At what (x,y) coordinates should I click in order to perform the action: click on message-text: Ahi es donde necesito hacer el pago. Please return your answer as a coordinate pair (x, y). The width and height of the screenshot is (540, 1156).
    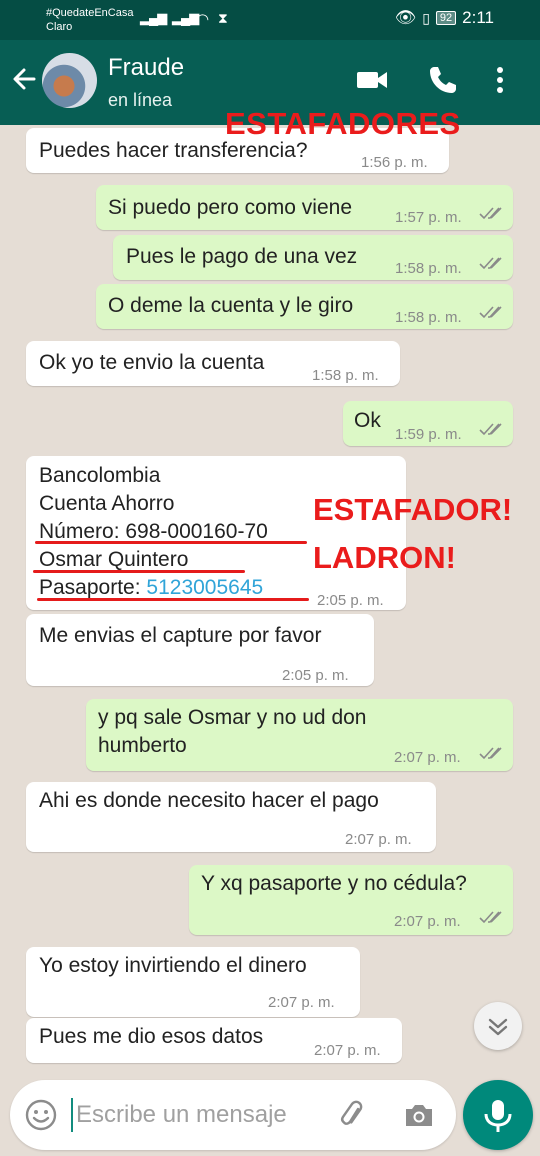
    Looking at the image, I should click on (209, 800).